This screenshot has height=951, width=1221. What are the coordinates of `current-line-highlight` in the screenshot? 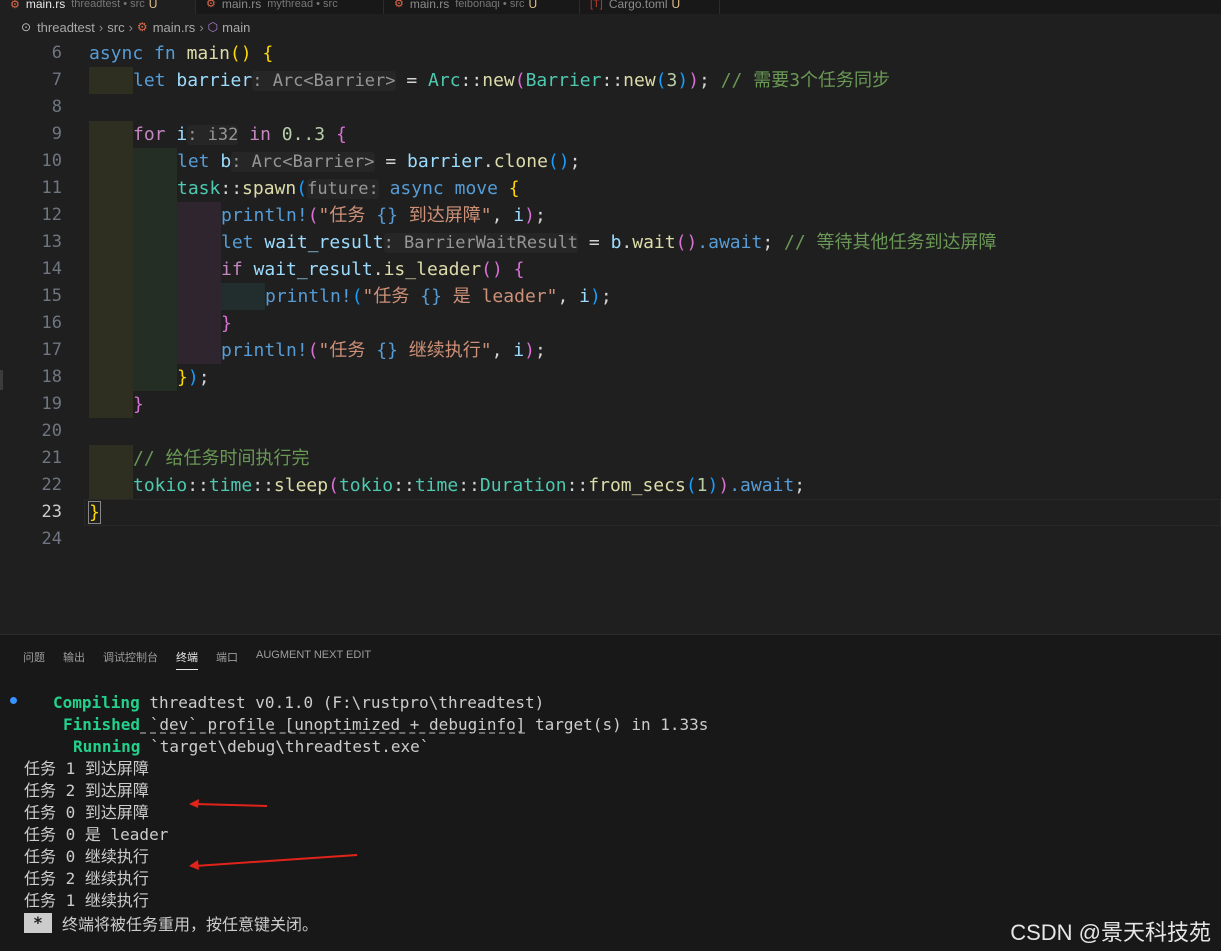 It's located at (652, 512).